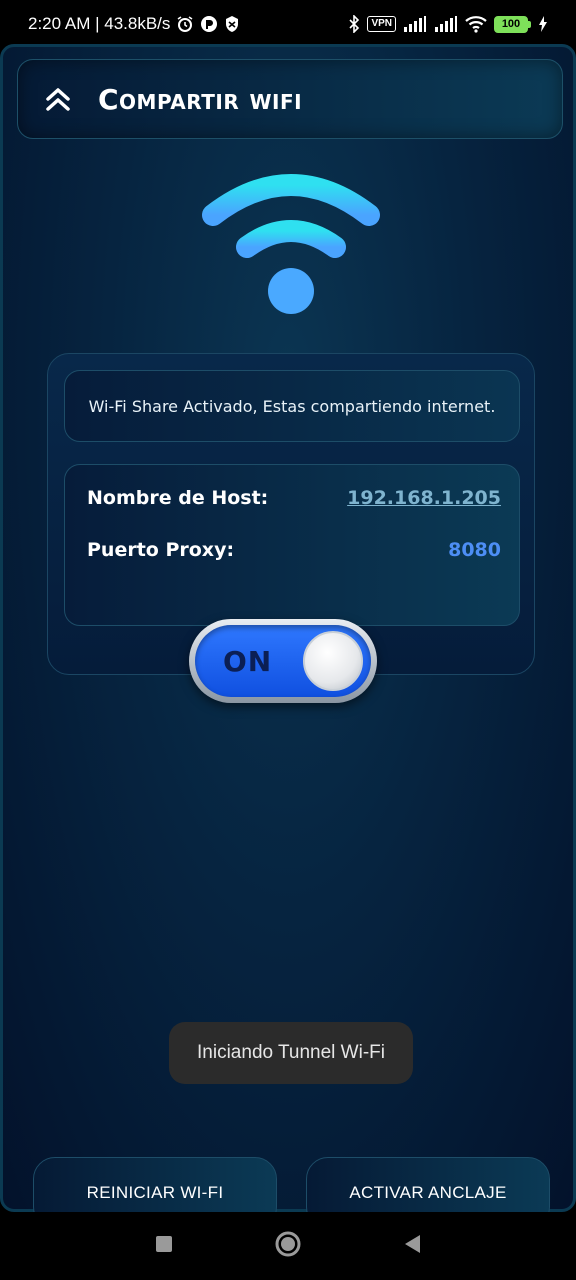 The image size is (576, 1280). I want to click on app-notification-icon, so click(209, 24).